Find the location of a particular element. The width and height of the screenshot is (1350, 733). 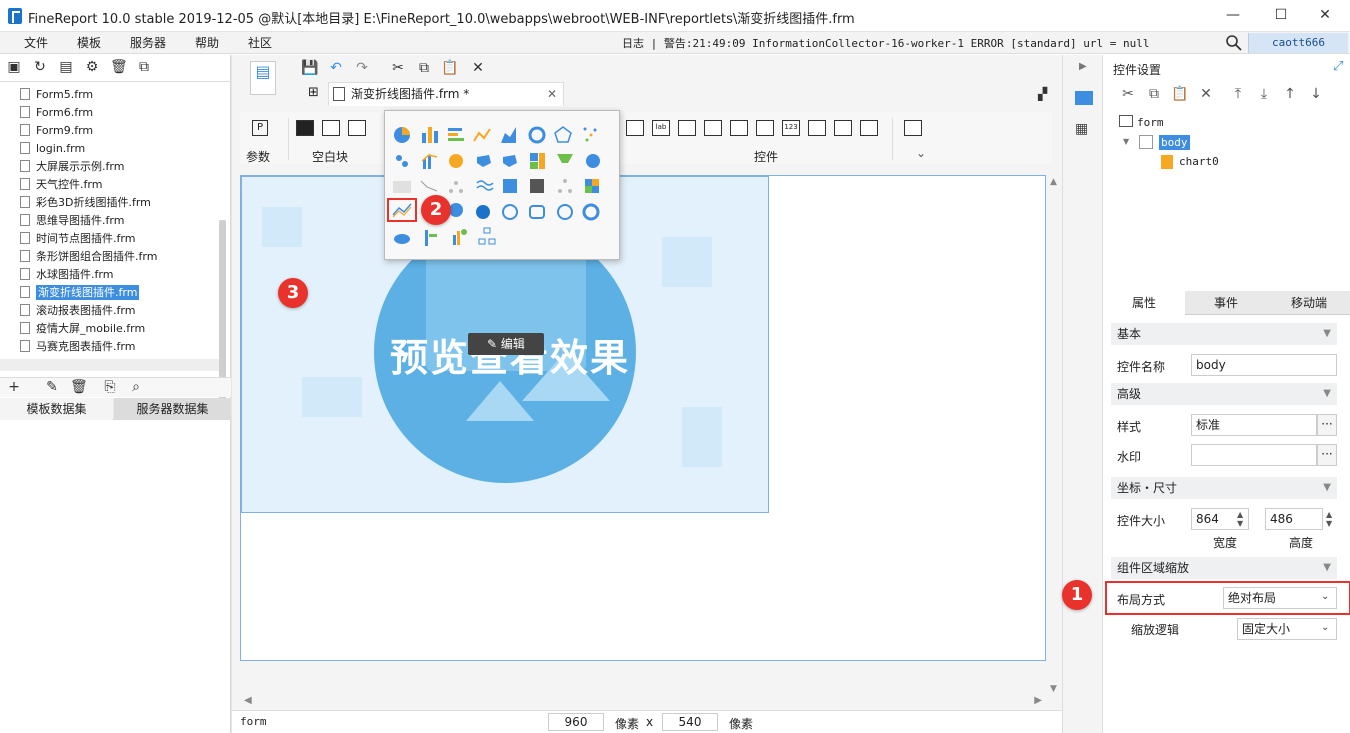

delete-icon: 🗑 is located at coordinates (119, 67).